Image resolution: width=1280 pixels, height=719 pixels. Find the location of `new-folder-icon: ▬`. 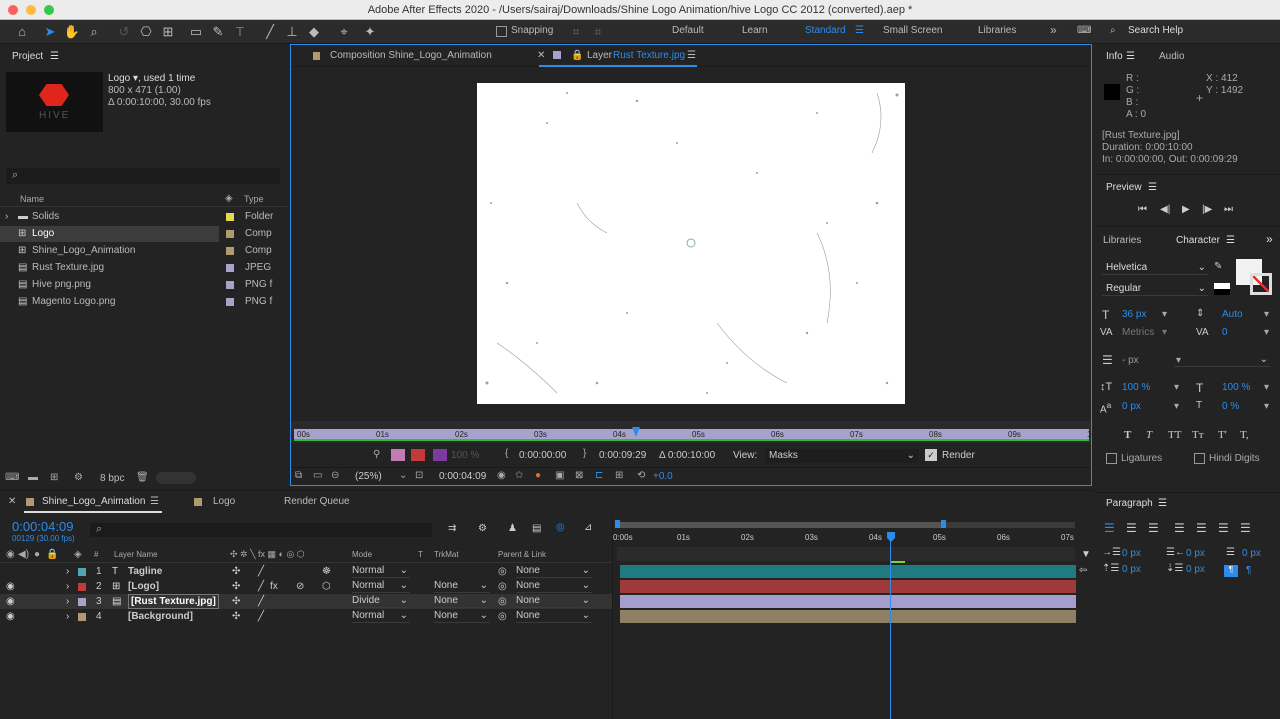

new-folder-icon: ▬ is located at coordinates (33, 477).